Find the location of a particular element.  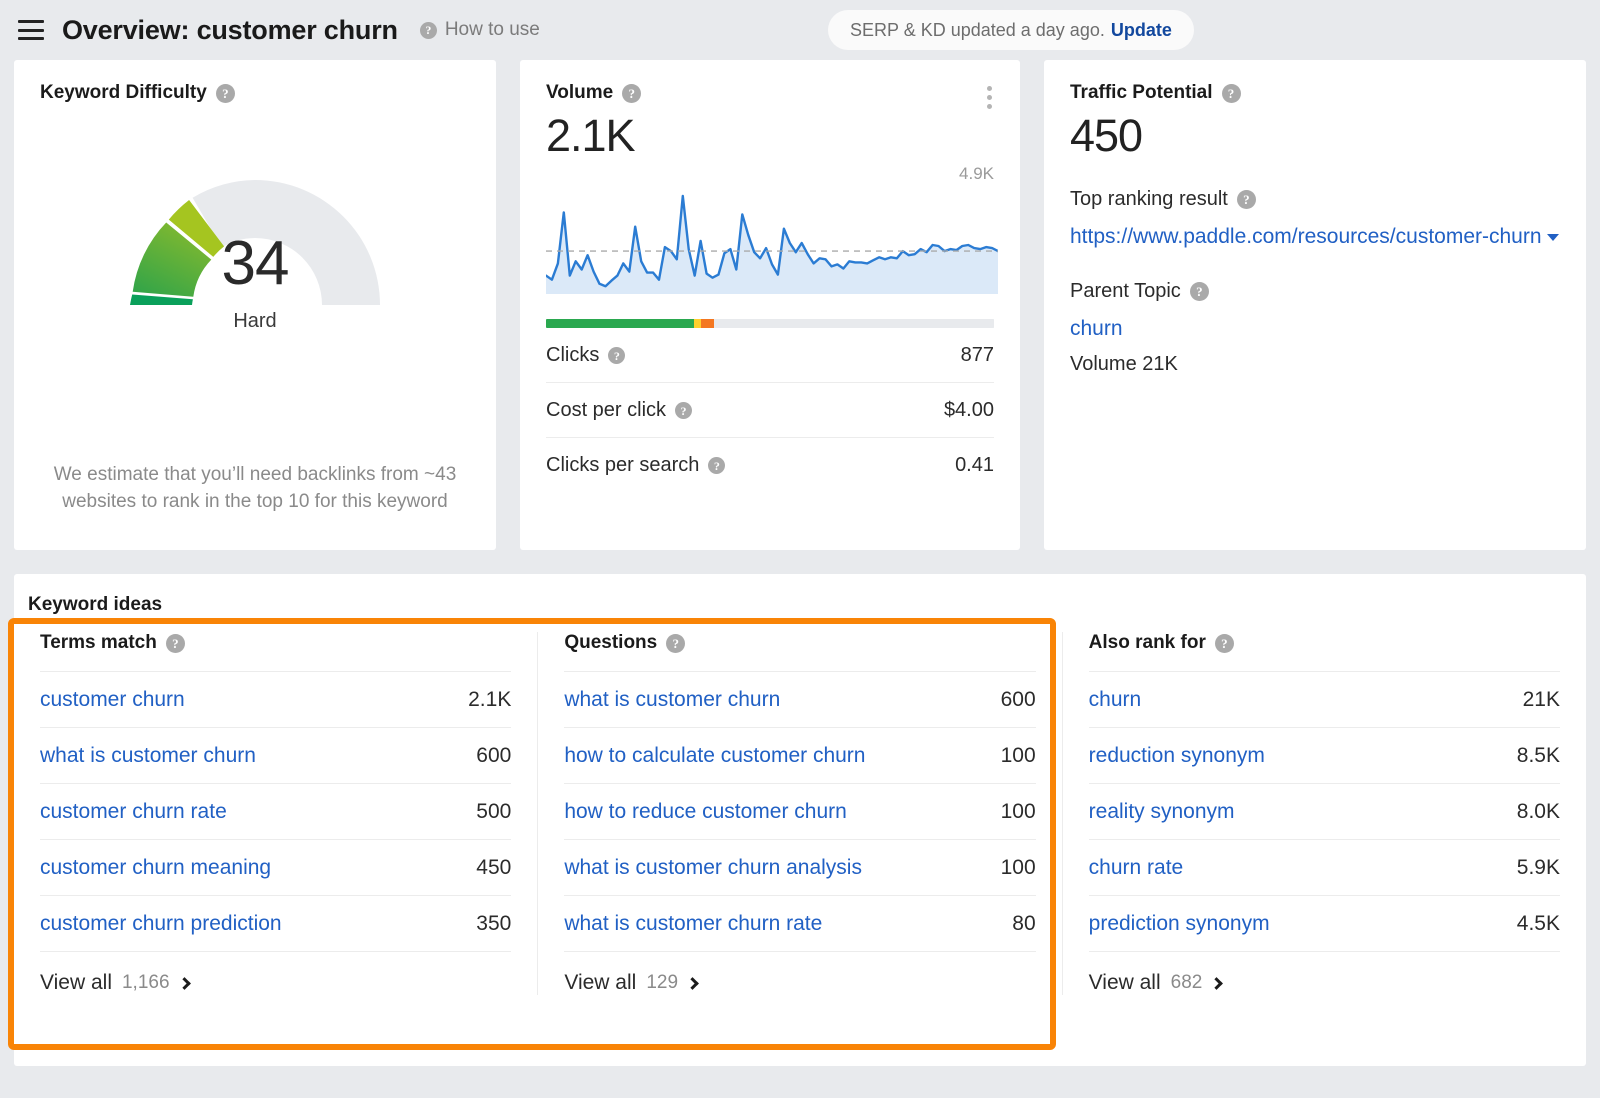

questions-label: Questions is located at coordinates (611, 642).